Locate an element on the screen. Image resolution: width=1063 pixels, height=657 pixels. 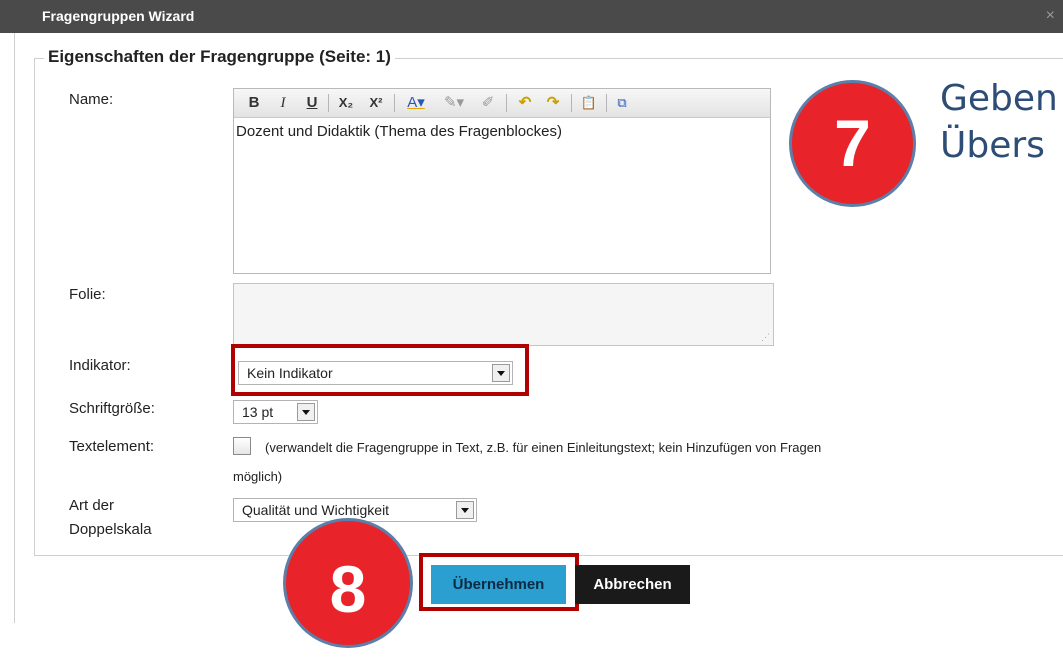
doppelskala-label-continued: Doppelskala is located at coordinates (110, 529).